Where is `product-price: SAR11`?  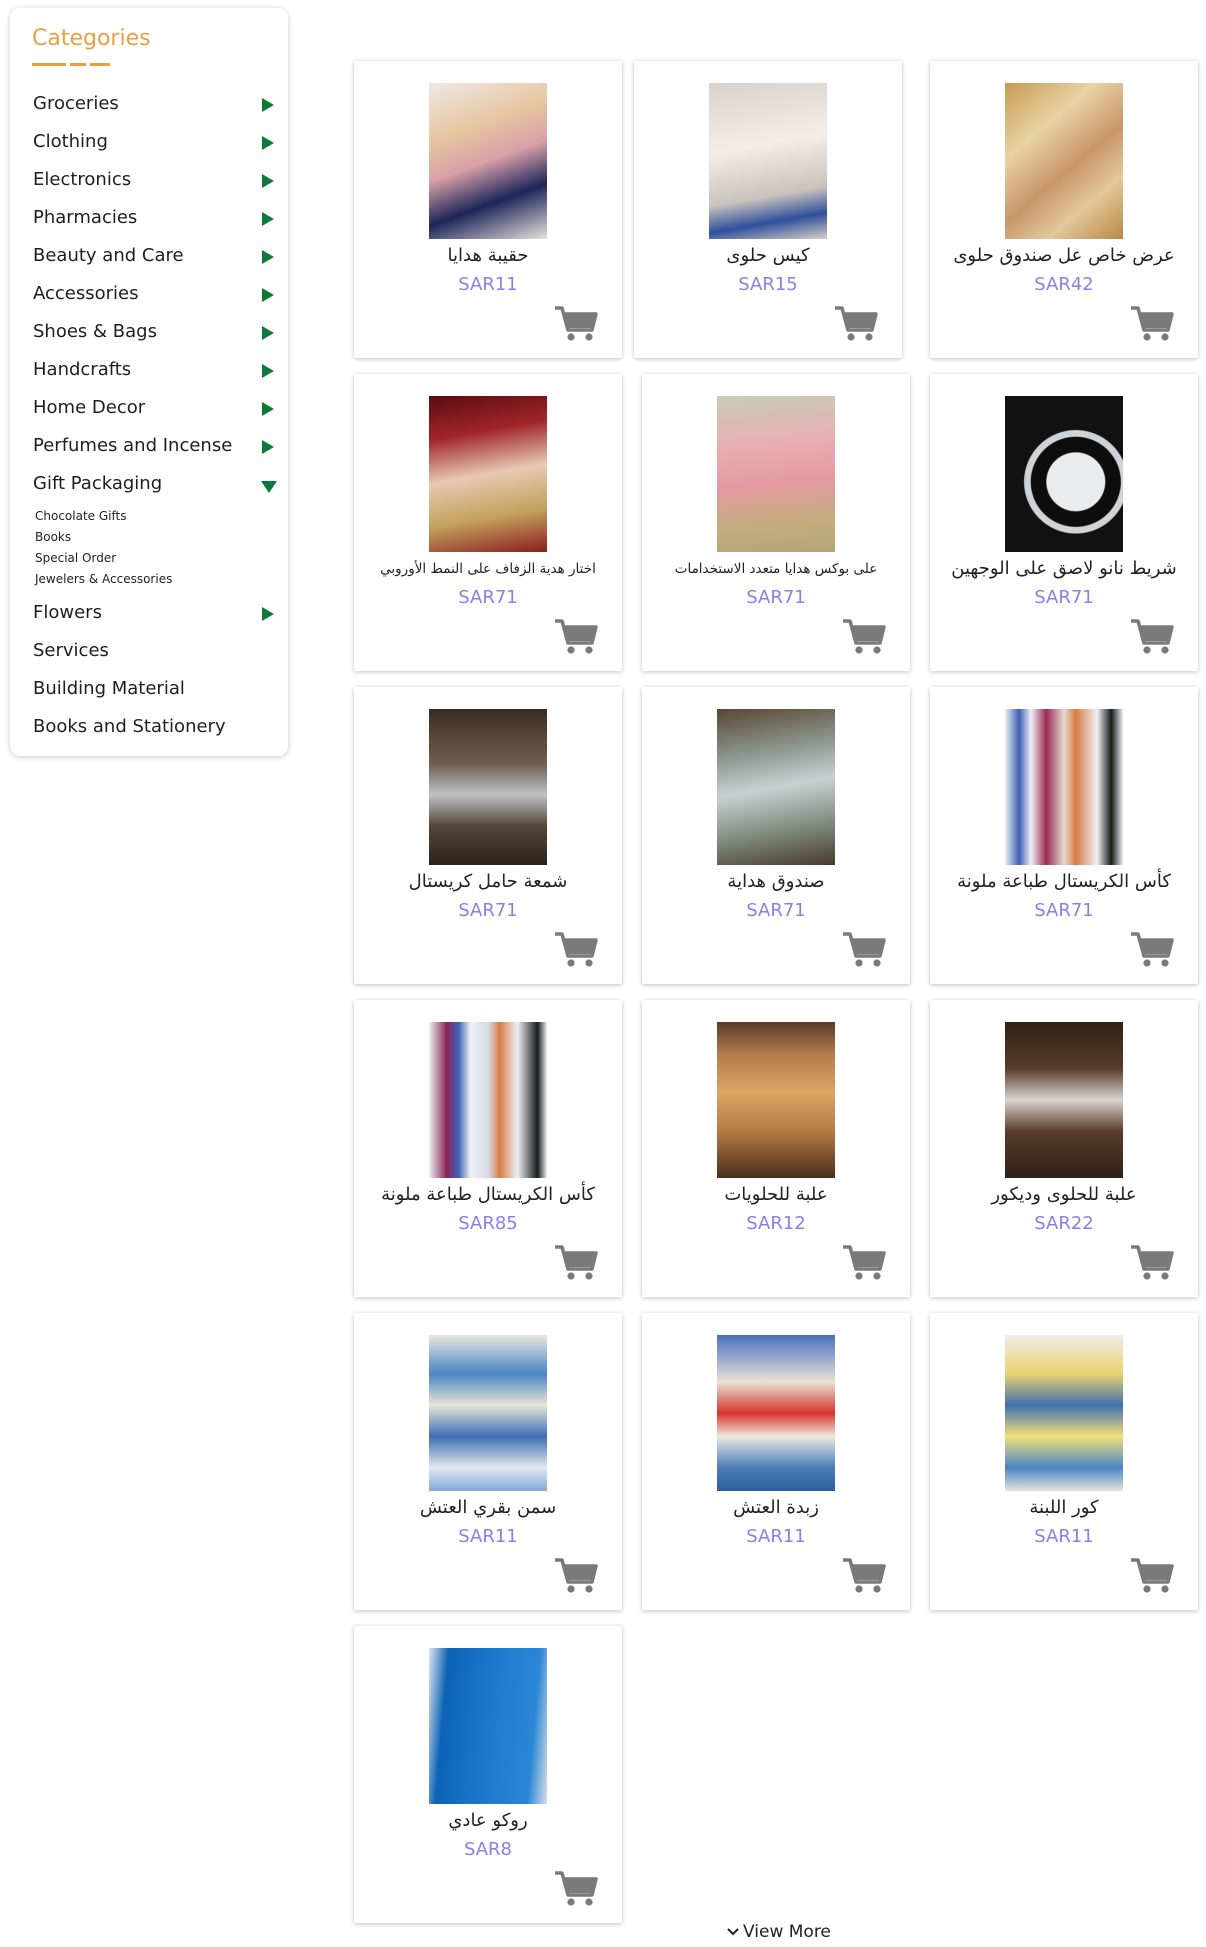
product-price: SAR11 is located at coordinates (776, 1536).